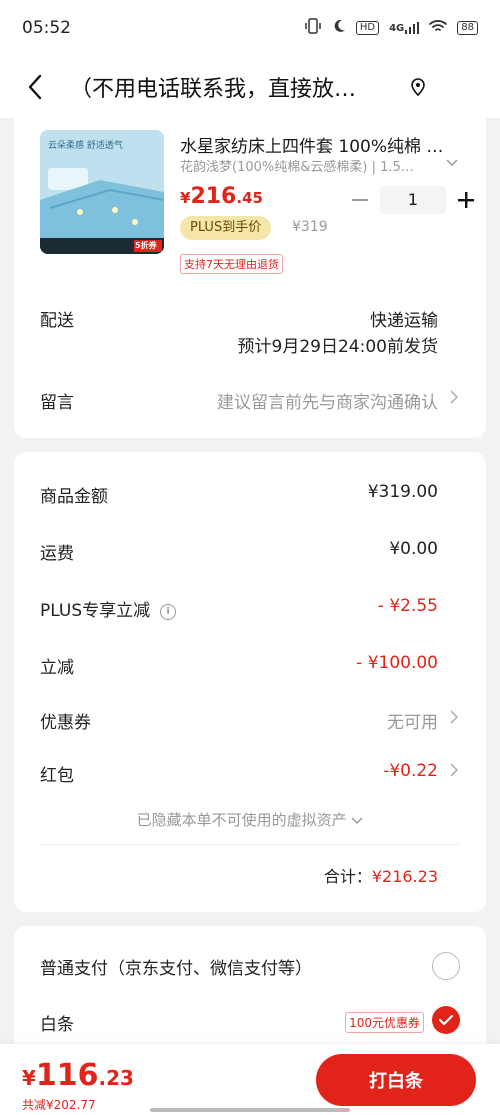 The height and width of the screenshot is (1115, 500). Describe the element at coordinates (407, 606) in the screenshot. I see `plus-discount-value: - ¥2.55` at that location.